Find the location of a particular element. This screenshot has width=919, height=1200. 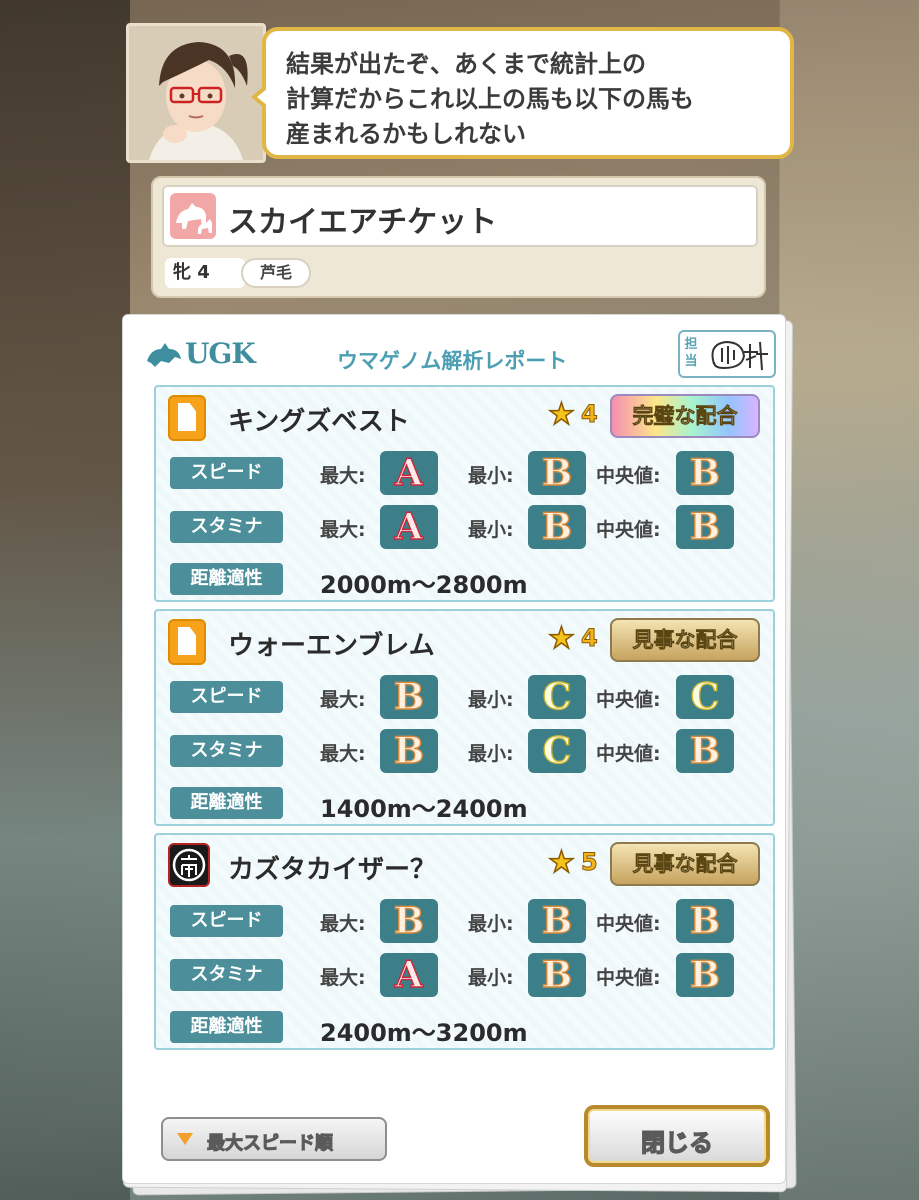

owner-crest-icon is located at coordinates (189, 865).